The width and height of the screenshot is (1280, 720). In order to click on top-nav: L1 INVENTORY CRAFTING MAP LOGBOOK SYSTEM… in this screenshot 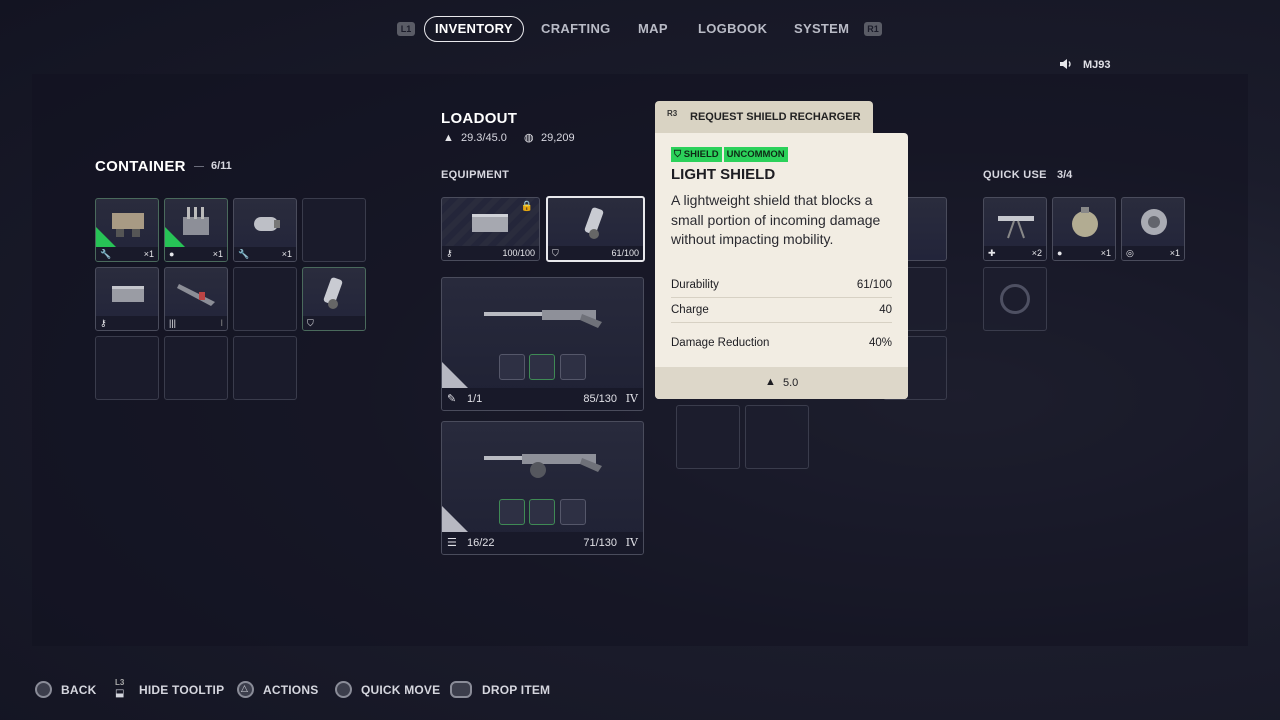, I will do `click(640, 29)`.